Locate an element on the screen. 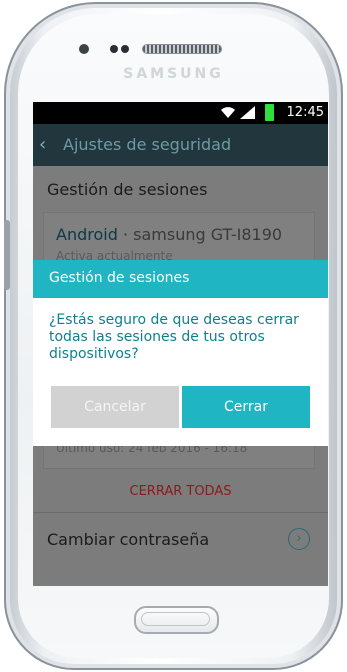 This screenshot has height=672, width=347. status-bar: 12:45 is located at coordinates (180, 113).